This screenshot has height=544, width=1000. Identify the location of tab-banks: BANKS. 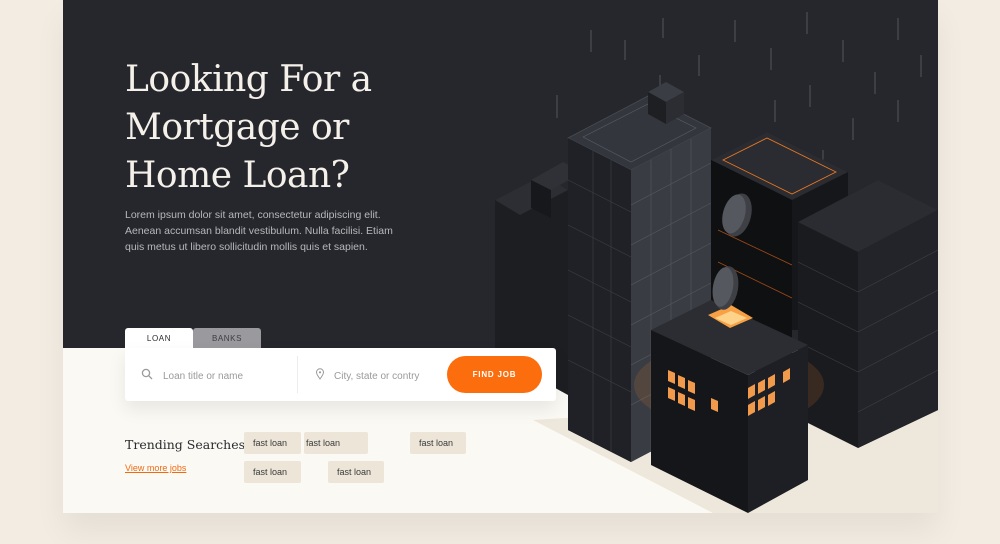
(227, 339).